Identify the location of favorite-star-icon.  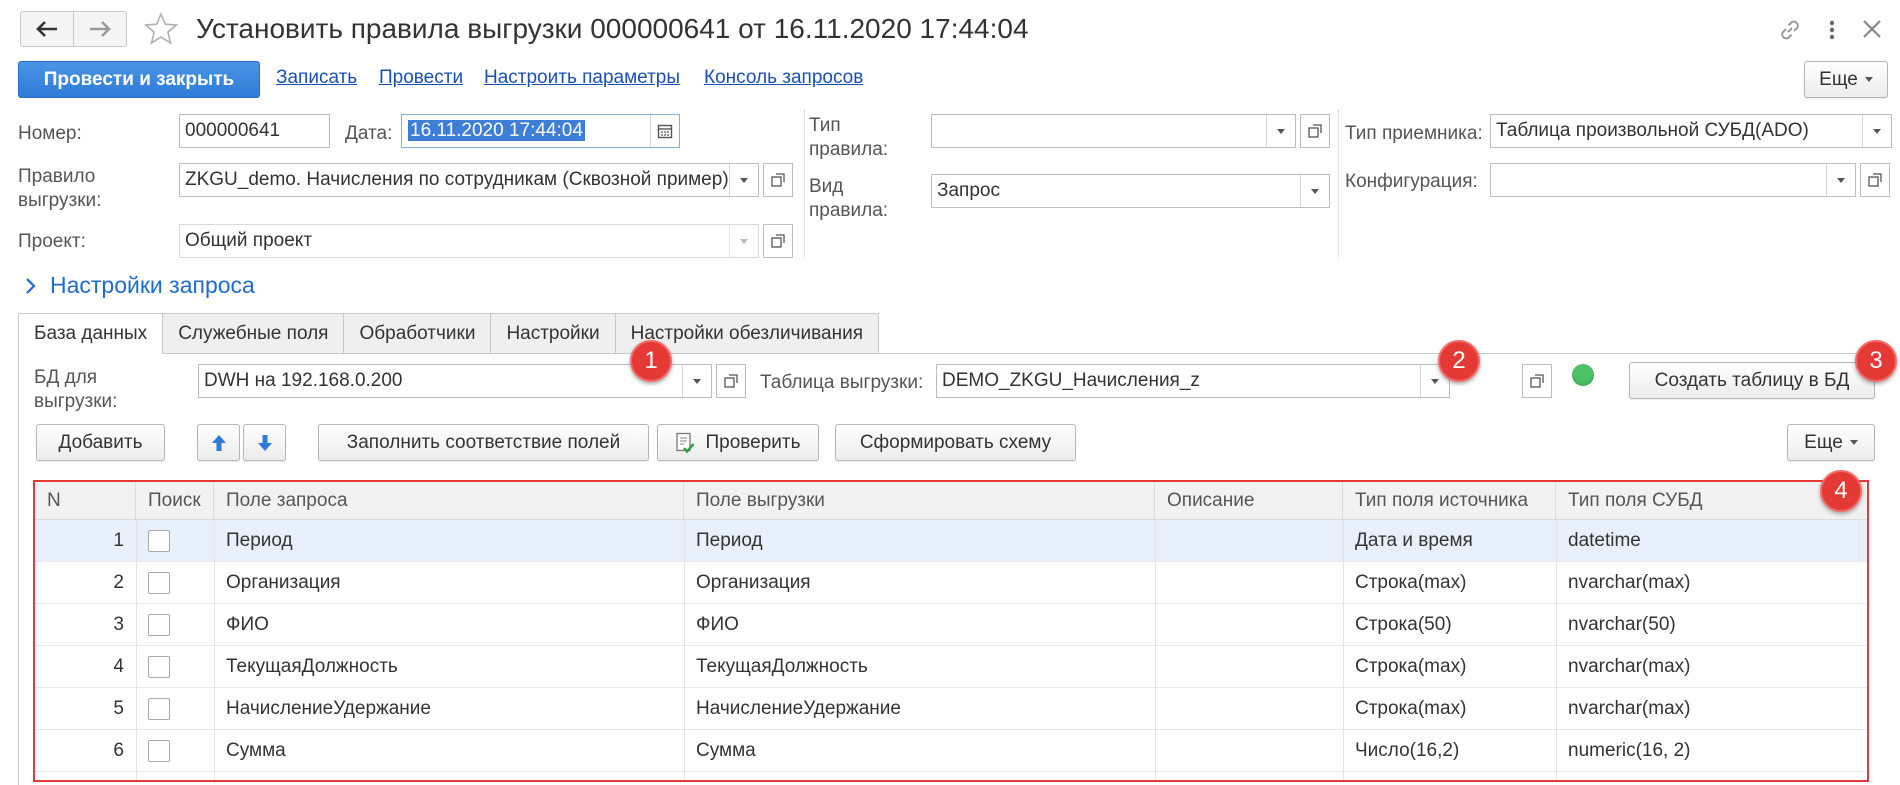
(161, 29).